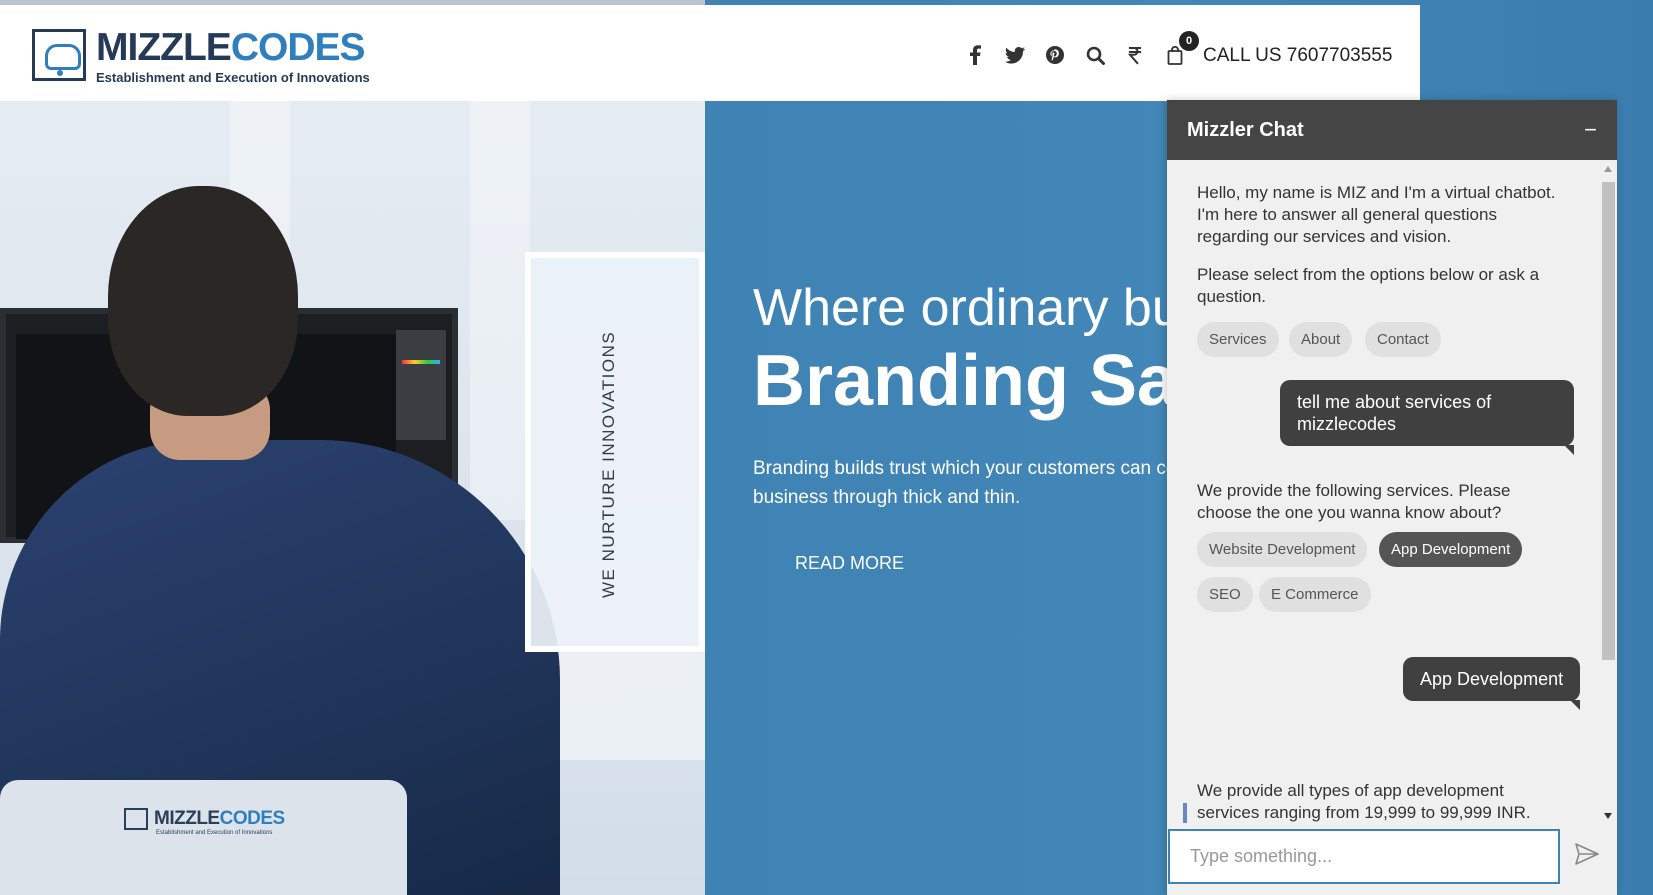 The height and width of the screenshot is (895, 1653). What do you see at coordinates (1492, 683) in the screenshot?
I see `user-message: App Development` at bounding box center [1492, 683].